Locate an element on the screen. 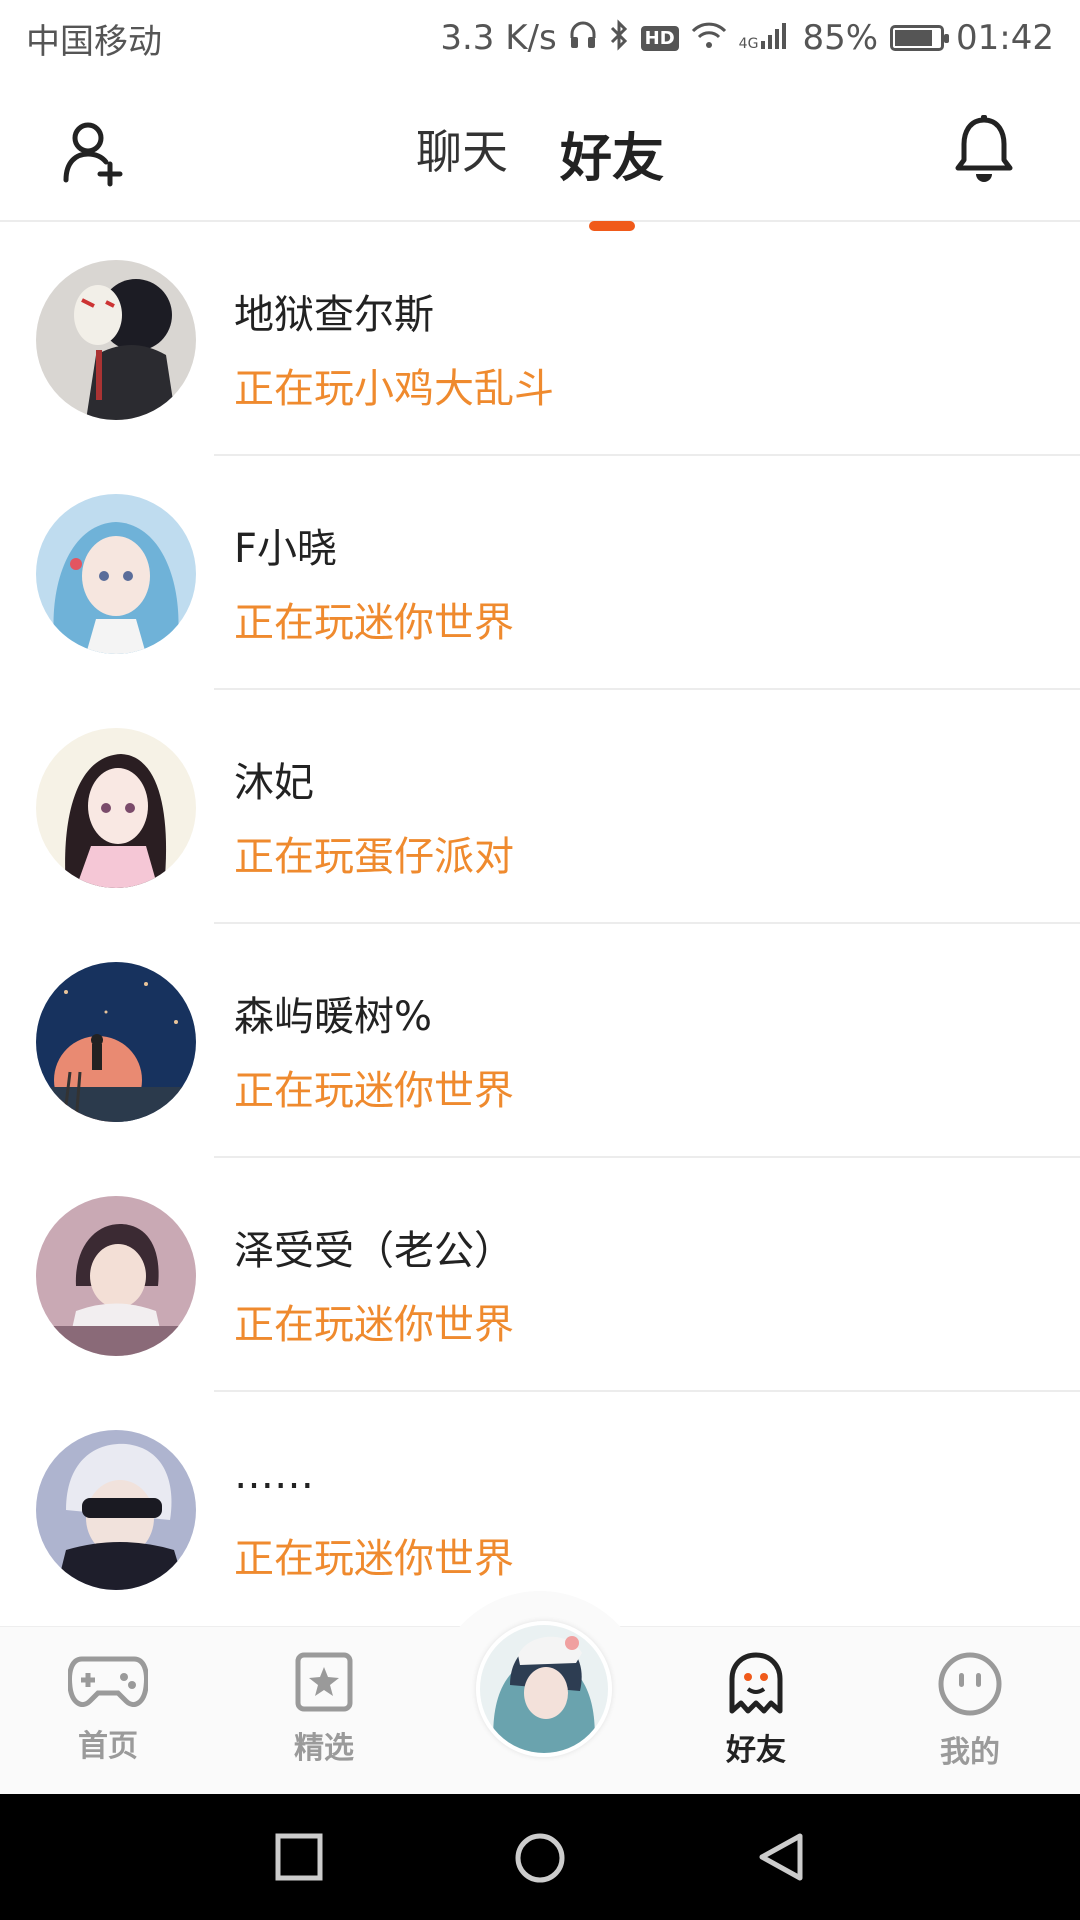  top-bar: 聊天 好友 is located at coordinates (540, 153).